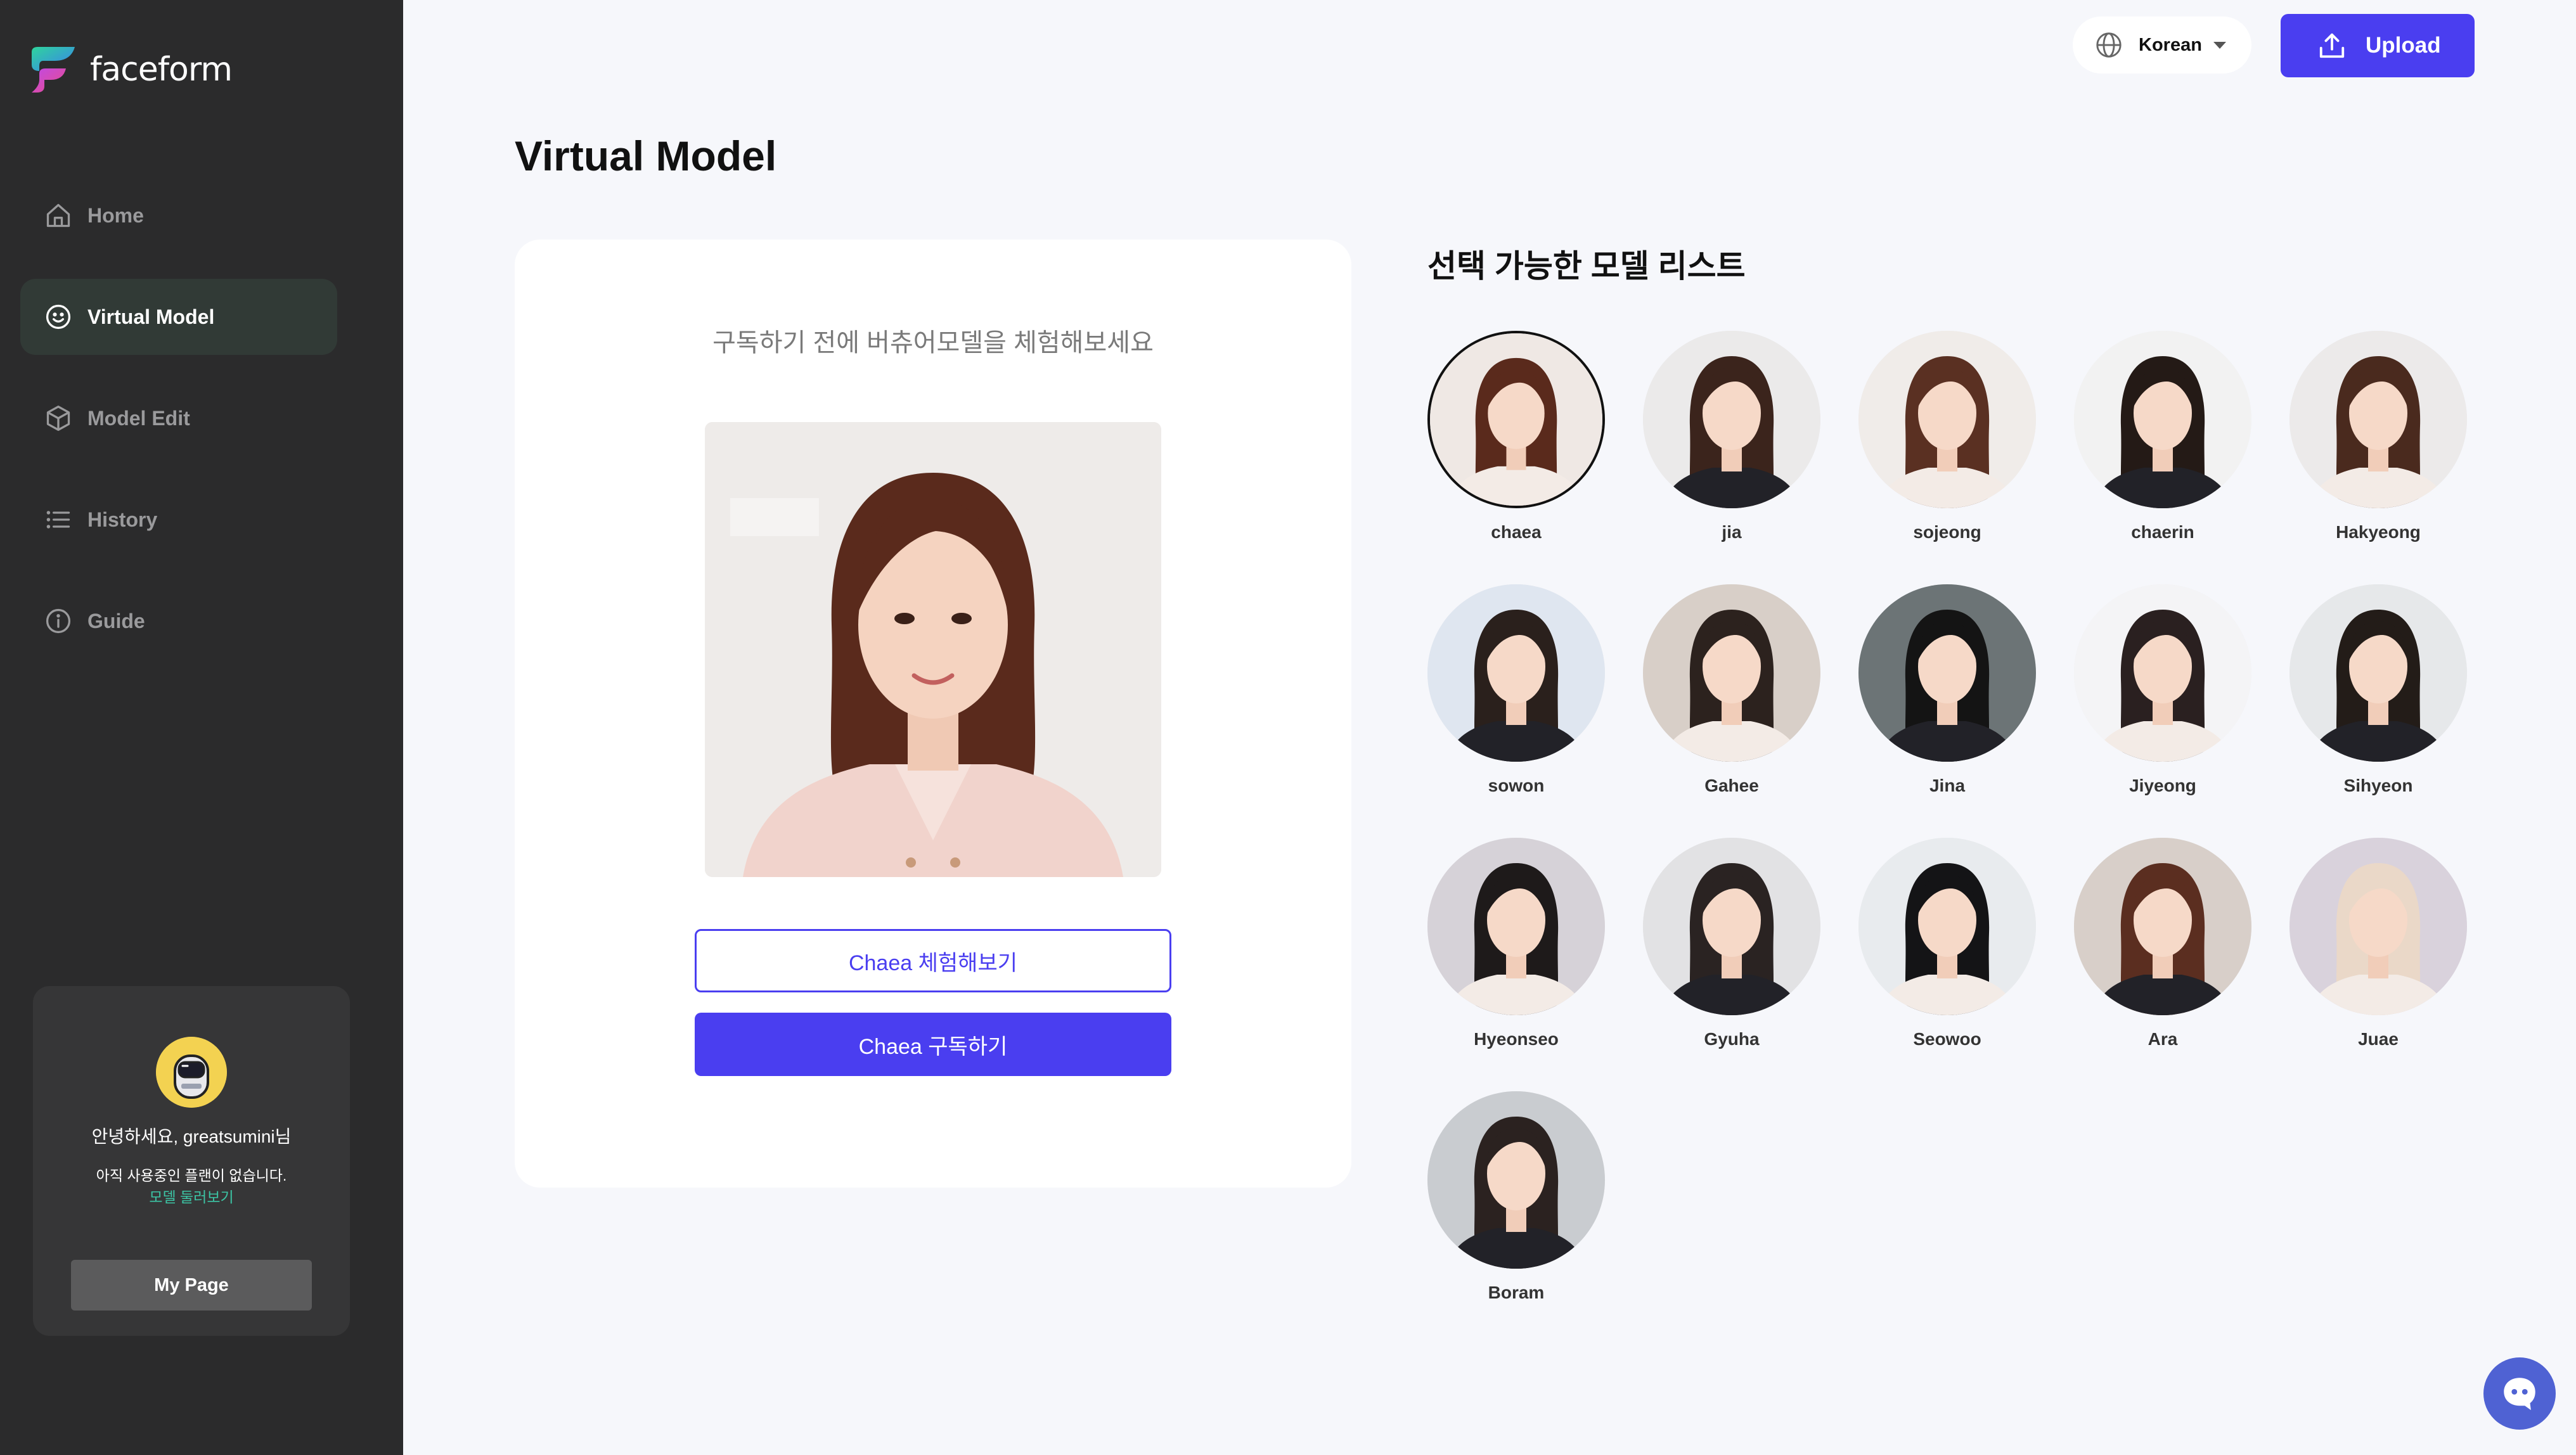  What do you see at coordinates (2163, 1039) in the screenshot?
I see `model-name-label: Ara` at bounding box center [2163, 1039].